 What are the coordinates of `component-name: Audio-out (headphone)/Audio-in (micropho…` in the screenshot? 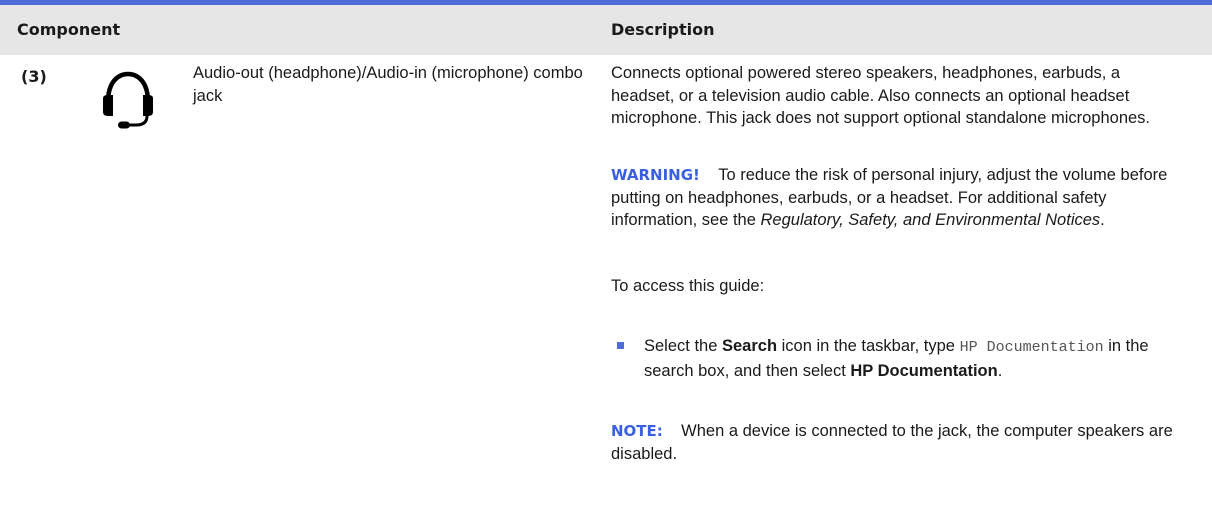 It's located at (388, 84).